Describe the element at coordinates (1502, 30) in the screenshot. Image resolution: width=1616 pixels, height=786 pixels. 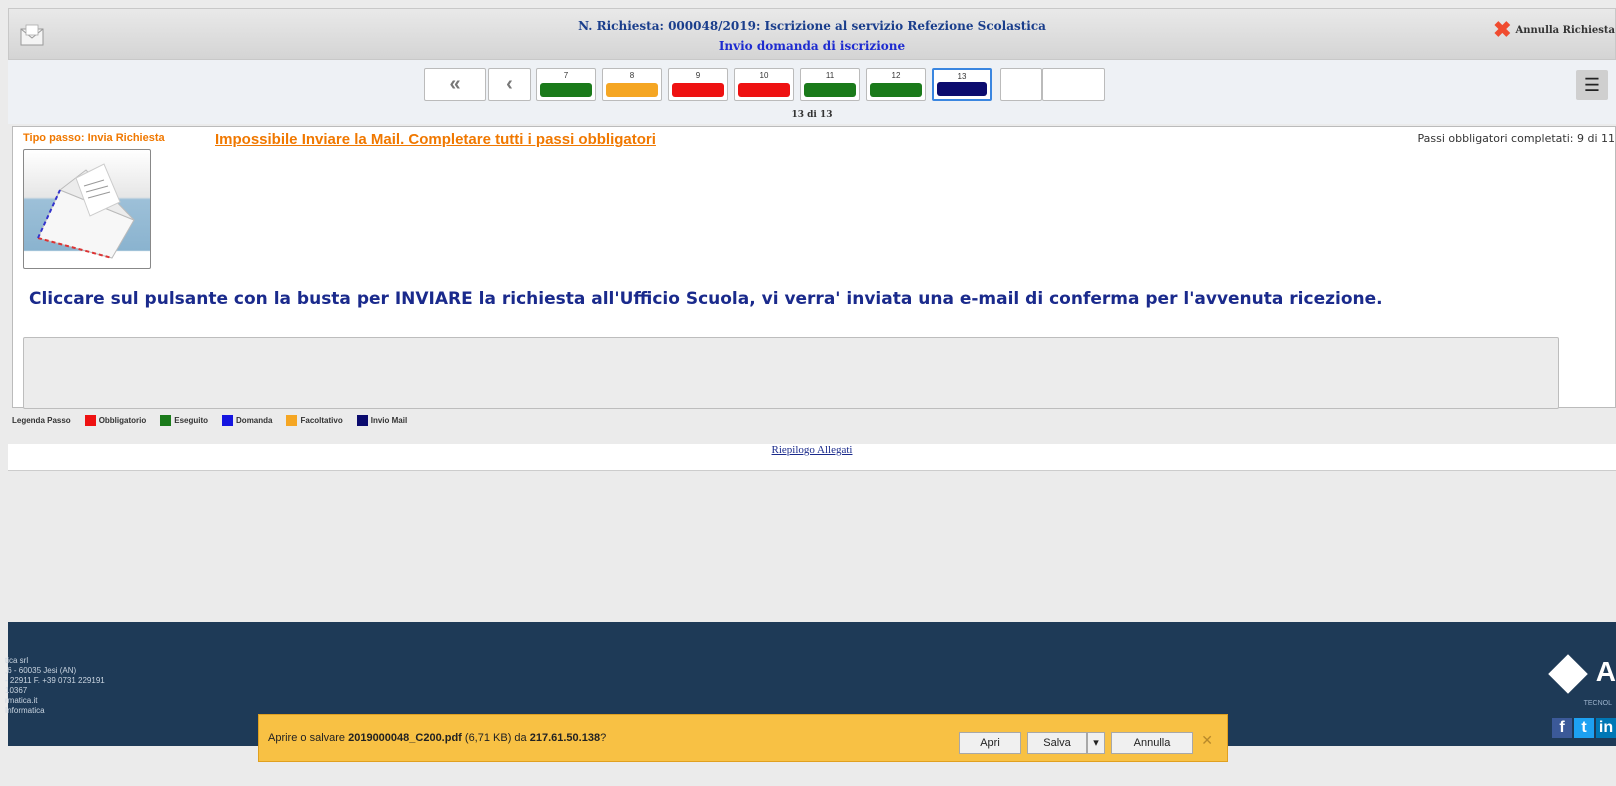
I see `close-x-icon: ✖` at that location.